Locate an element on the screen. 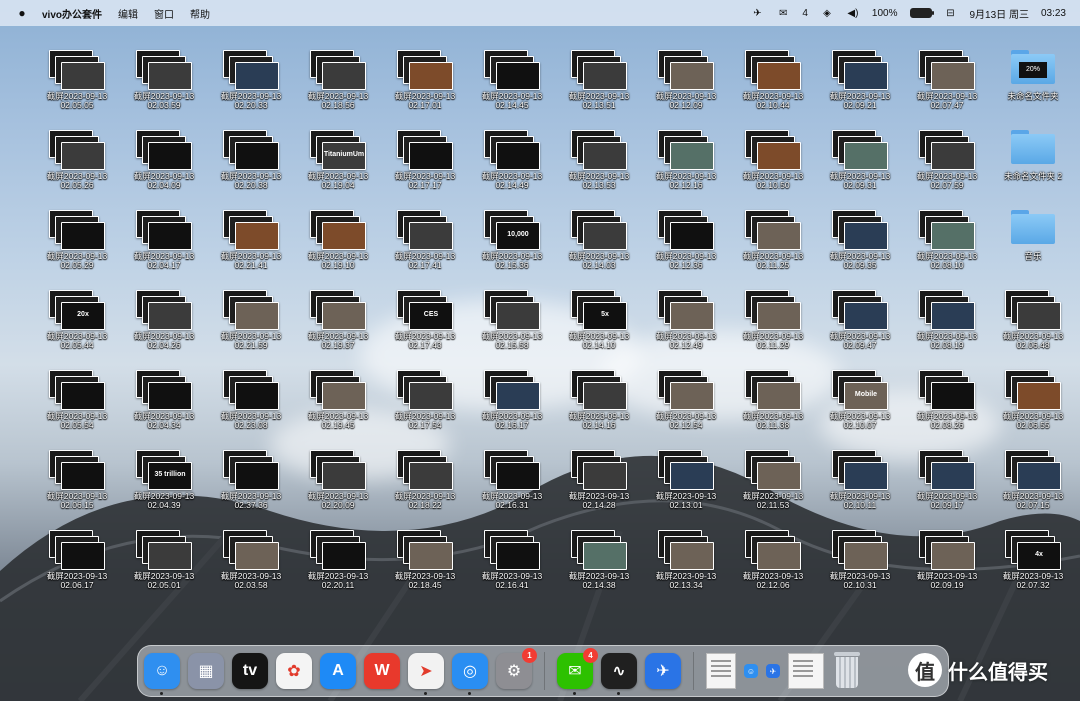 This screenshot has width=1080, height=701. screenshot-file: 截屏2023-09-13 02.14.45 is located at coordinates (512, 74).